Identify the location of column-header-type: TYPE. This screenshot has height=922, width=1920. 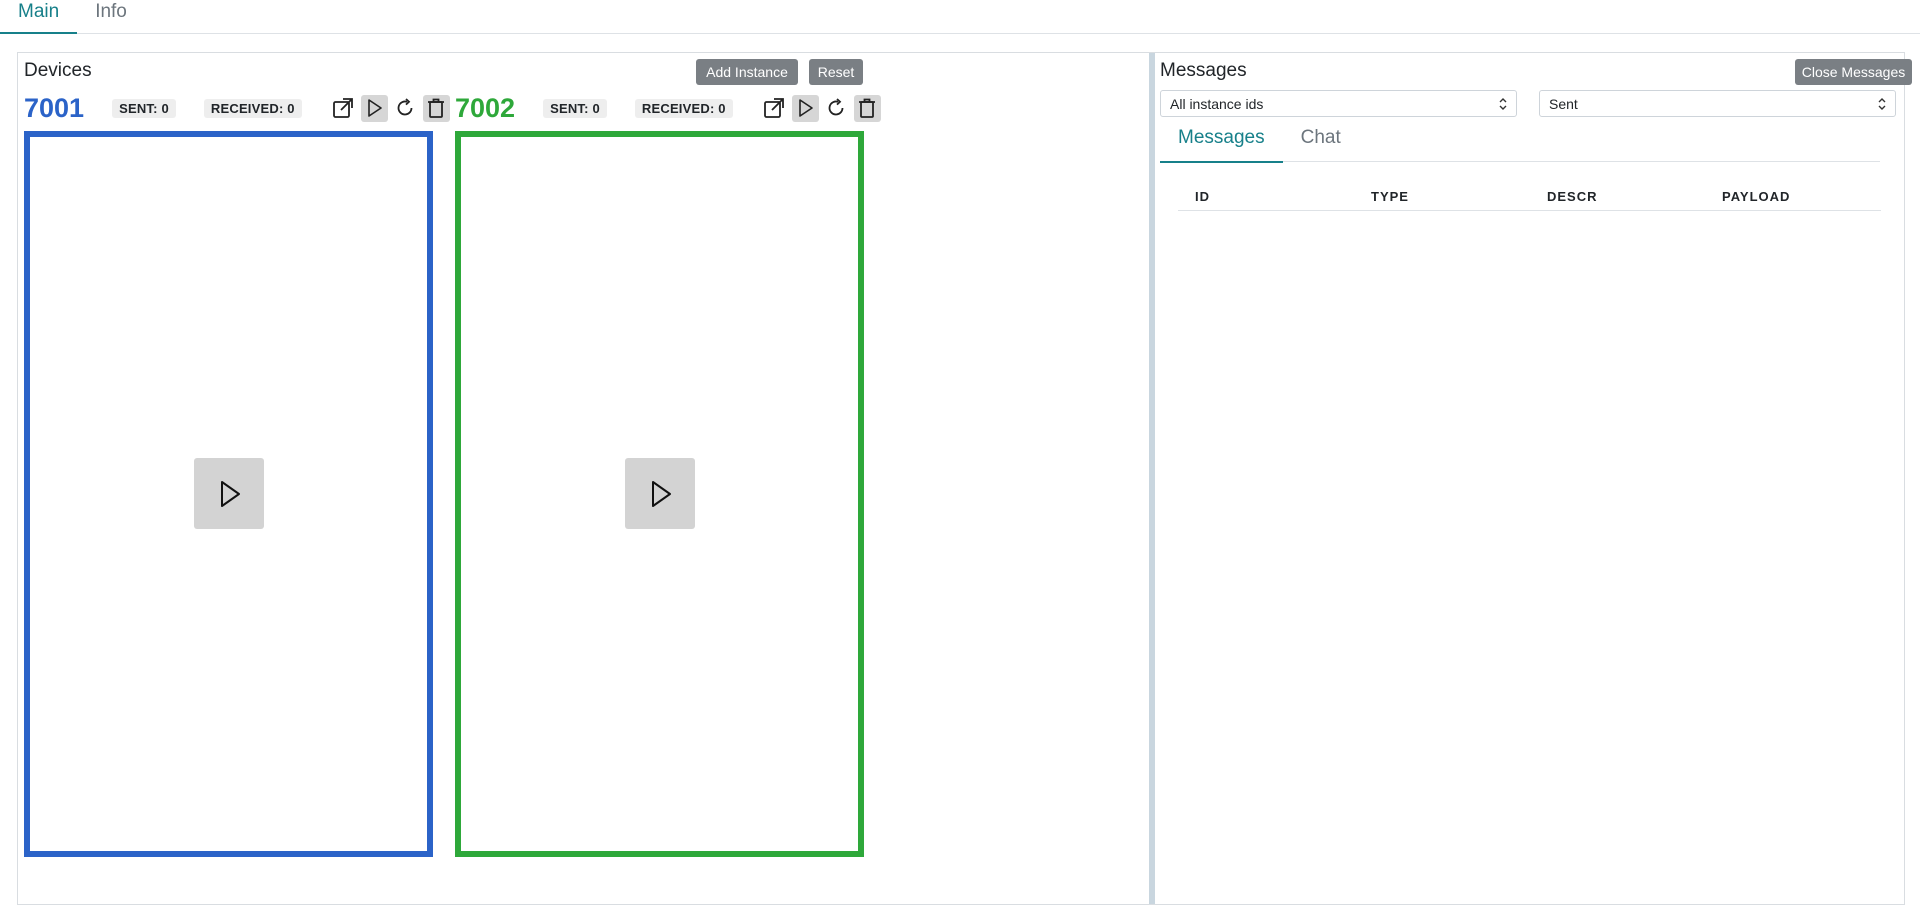
(1390, 196).